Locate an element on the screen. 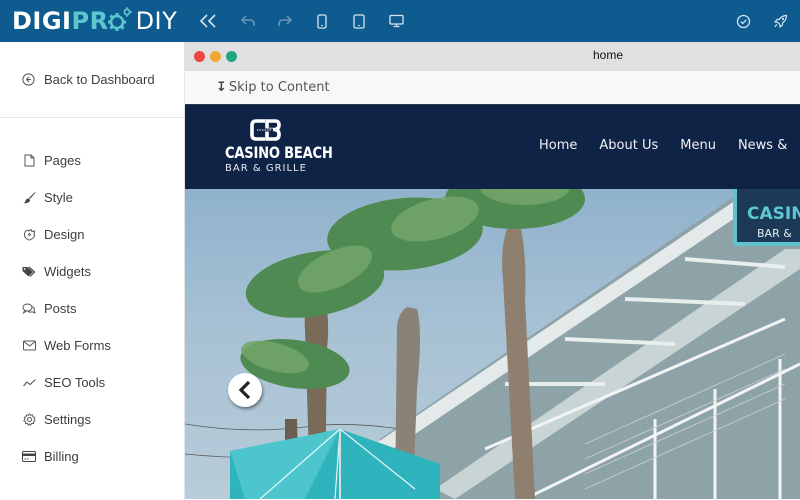 The image size is (800, 500). window-title-bar: home is located at coordinates (492, 56).